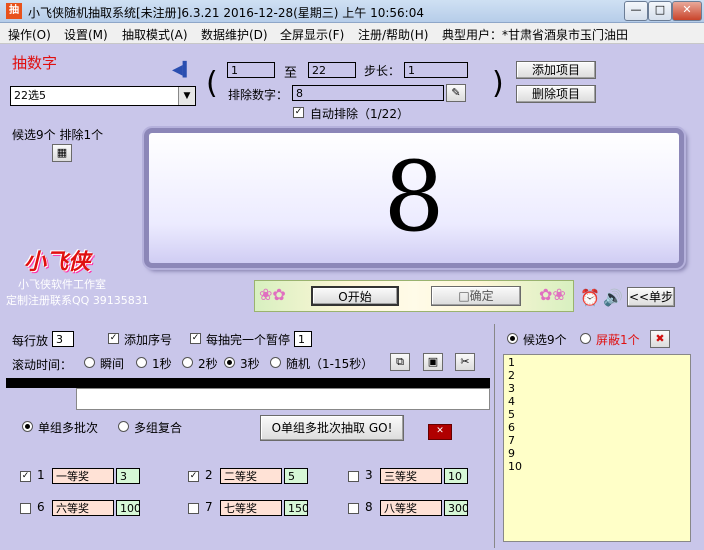  Describe the element at coordinates (86, 34) in the screenshot. I see `menu-settings: 设置(M)` at that location.